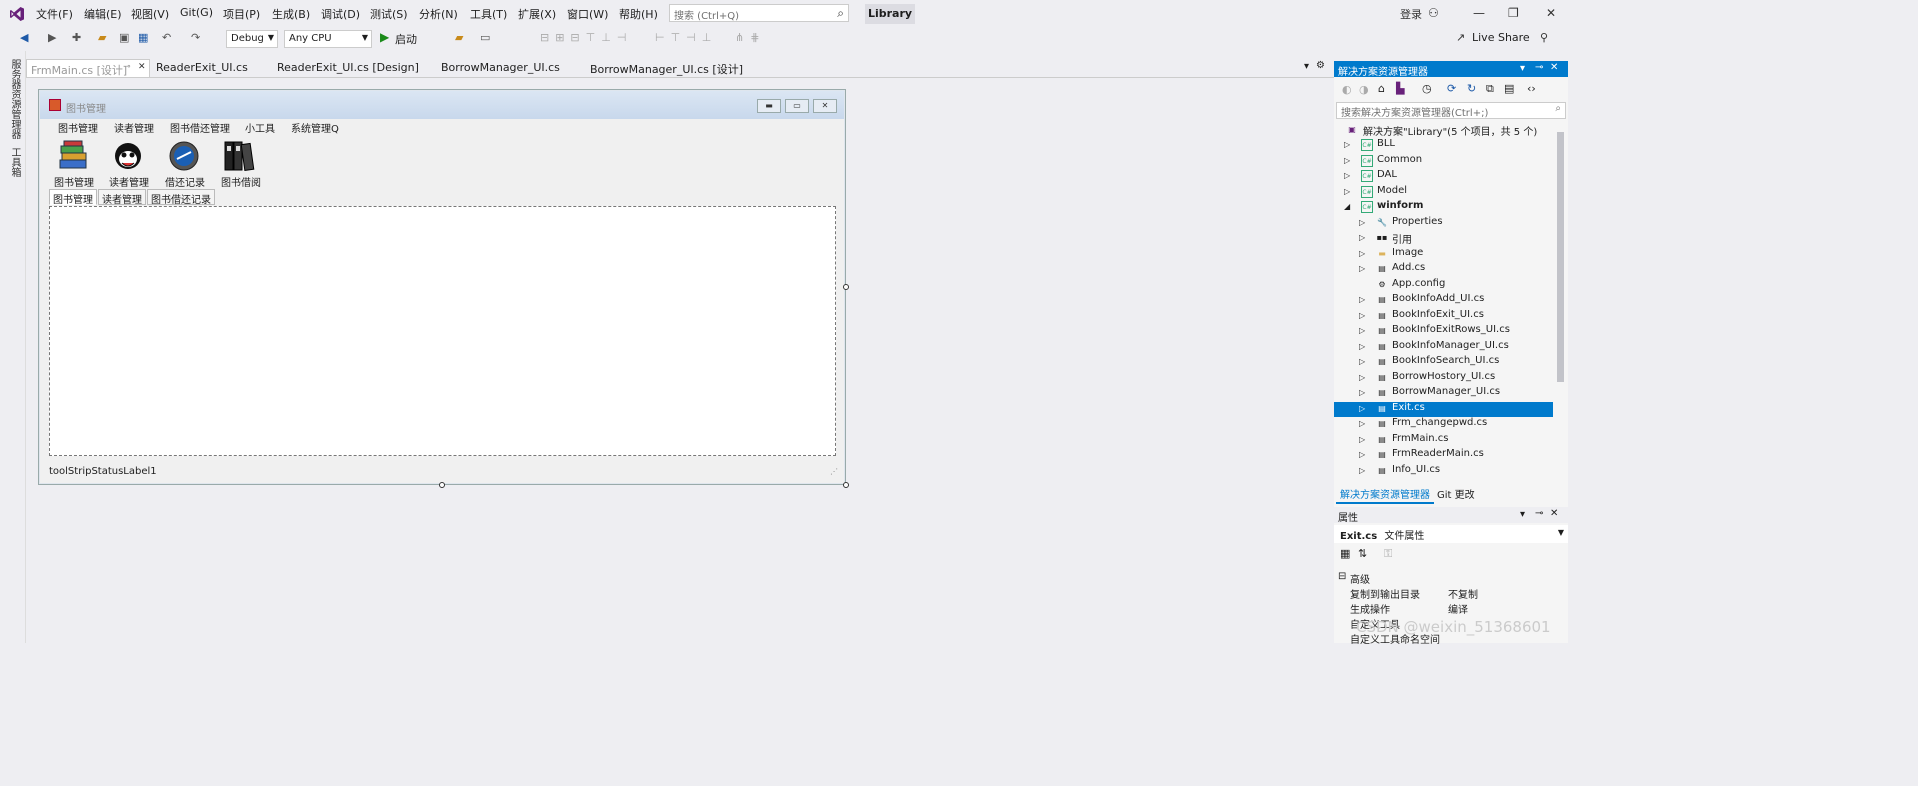  Describe the element at coordinates (241, 14) in the screenshot. I see `menu-project: 项目(P)` at that location.